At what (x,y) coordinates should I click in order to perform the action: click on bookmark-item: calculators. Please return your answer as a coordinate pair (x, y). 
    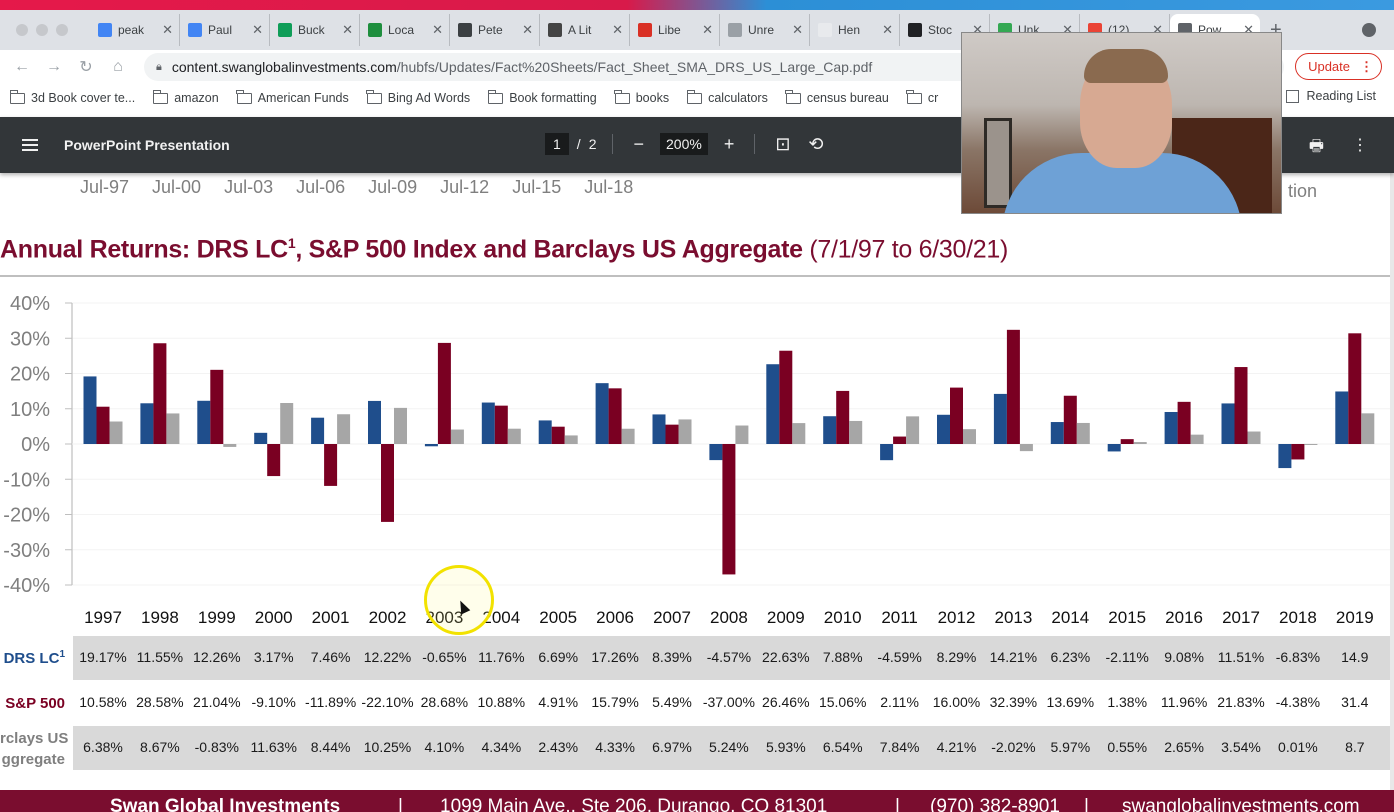
    Looking at the image, I should click on (727, 97).